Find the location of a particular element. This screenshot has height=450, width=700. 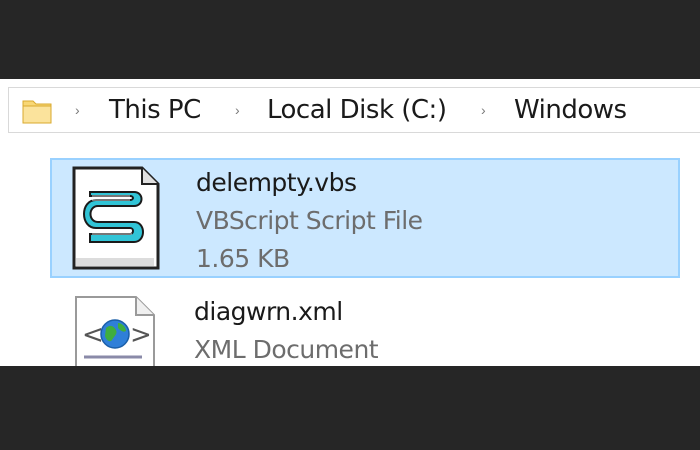

address-bar: › This PC › Local Disk (C:) › Windows is located at coordinates (354, 110).